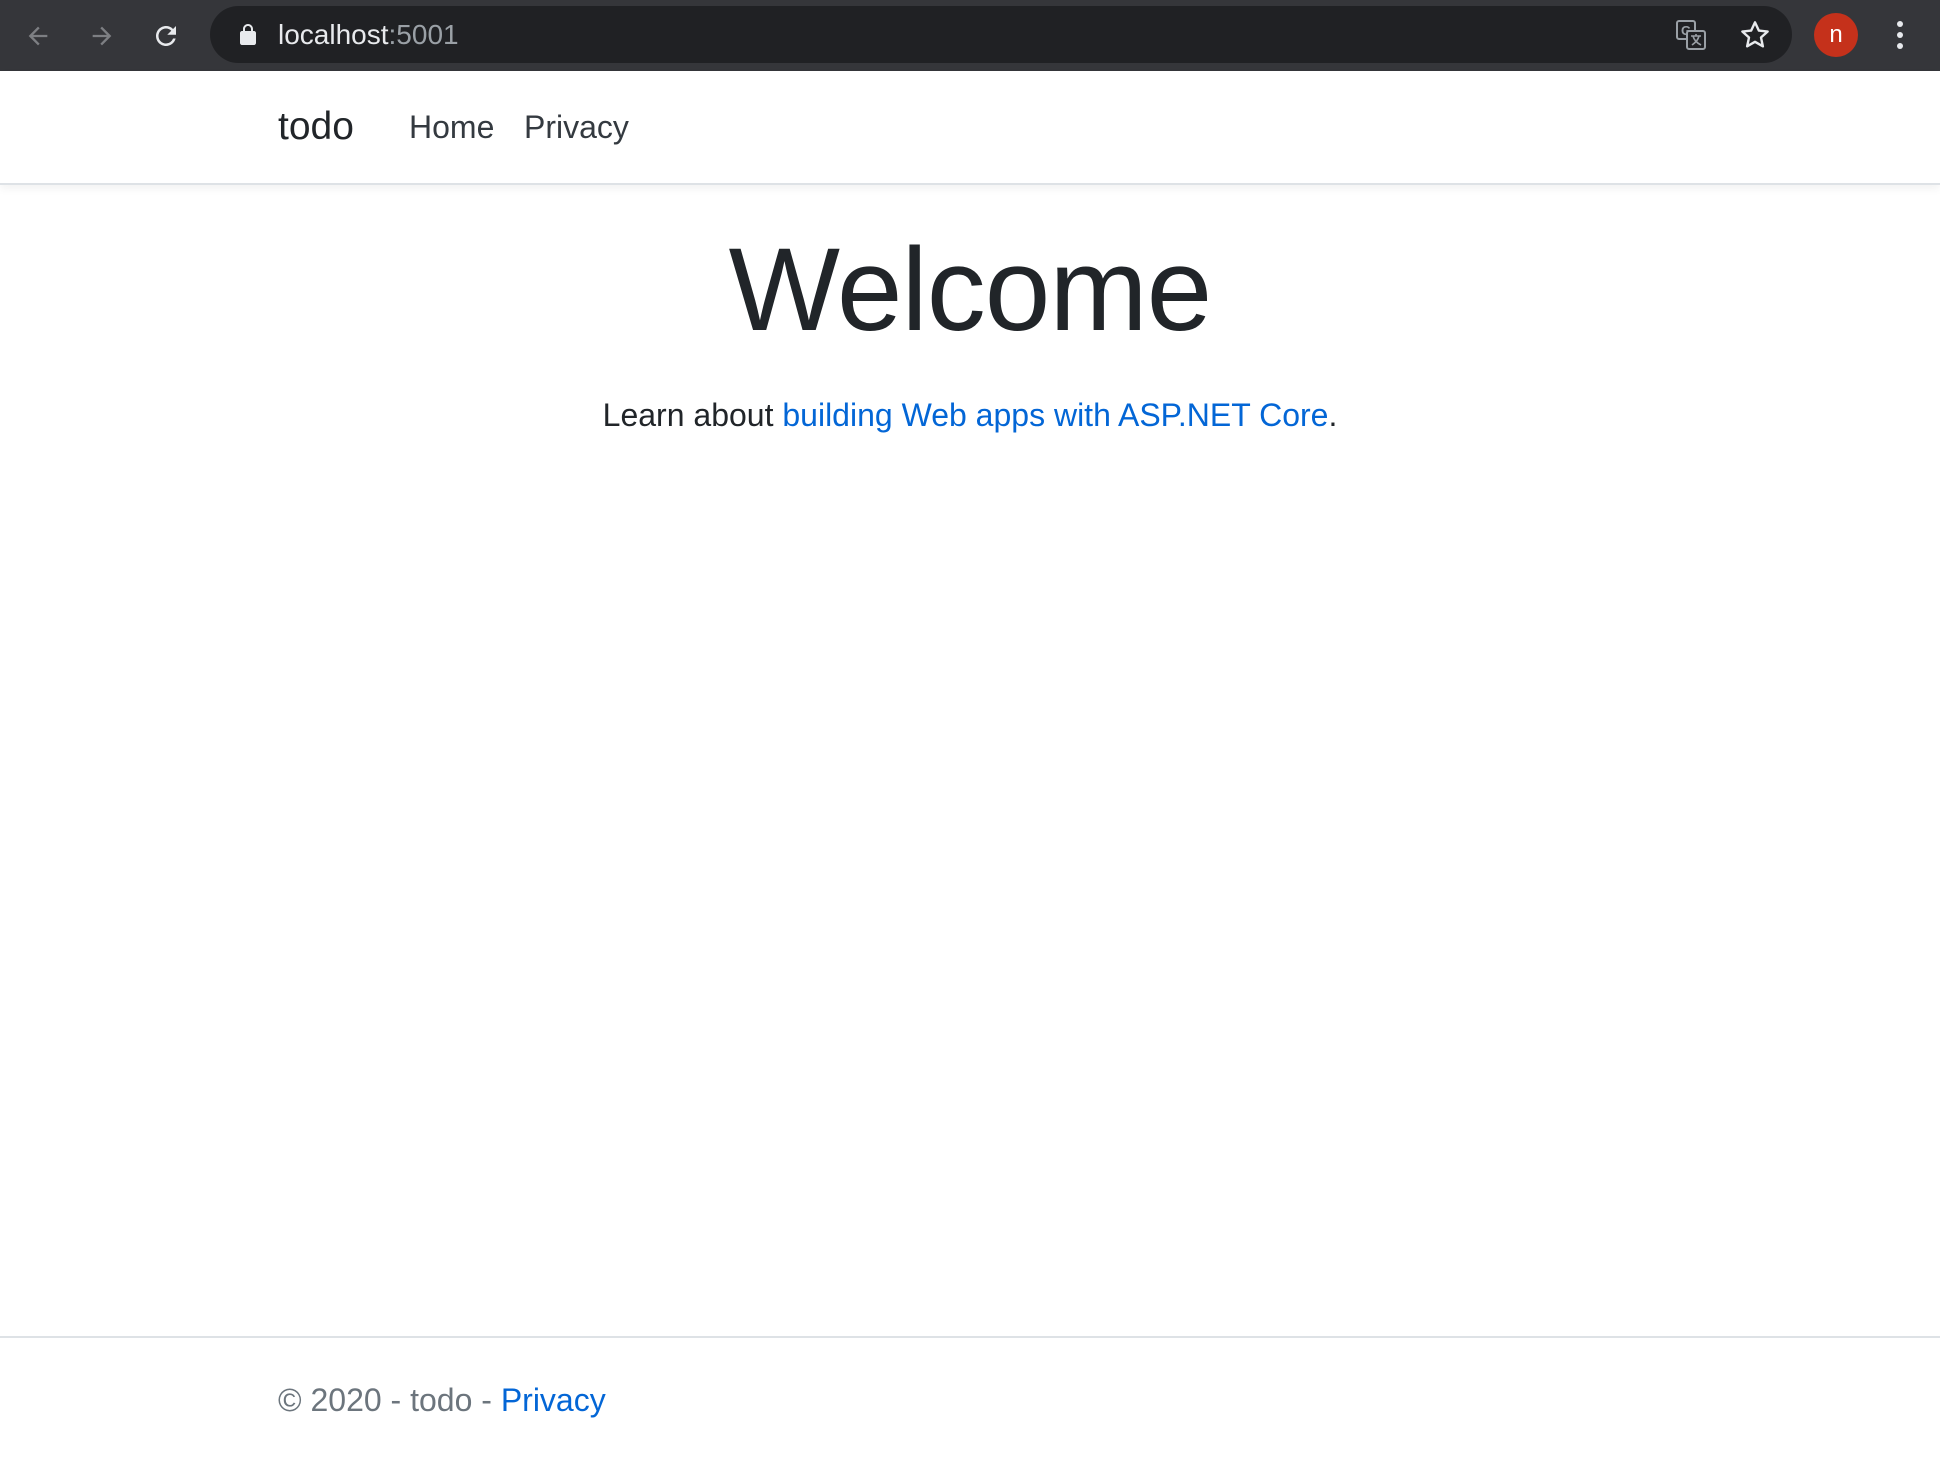 The image size is (1940, 1462). I want to click on footer-copyright: © 2020 - todo -, so click(389, 1400).